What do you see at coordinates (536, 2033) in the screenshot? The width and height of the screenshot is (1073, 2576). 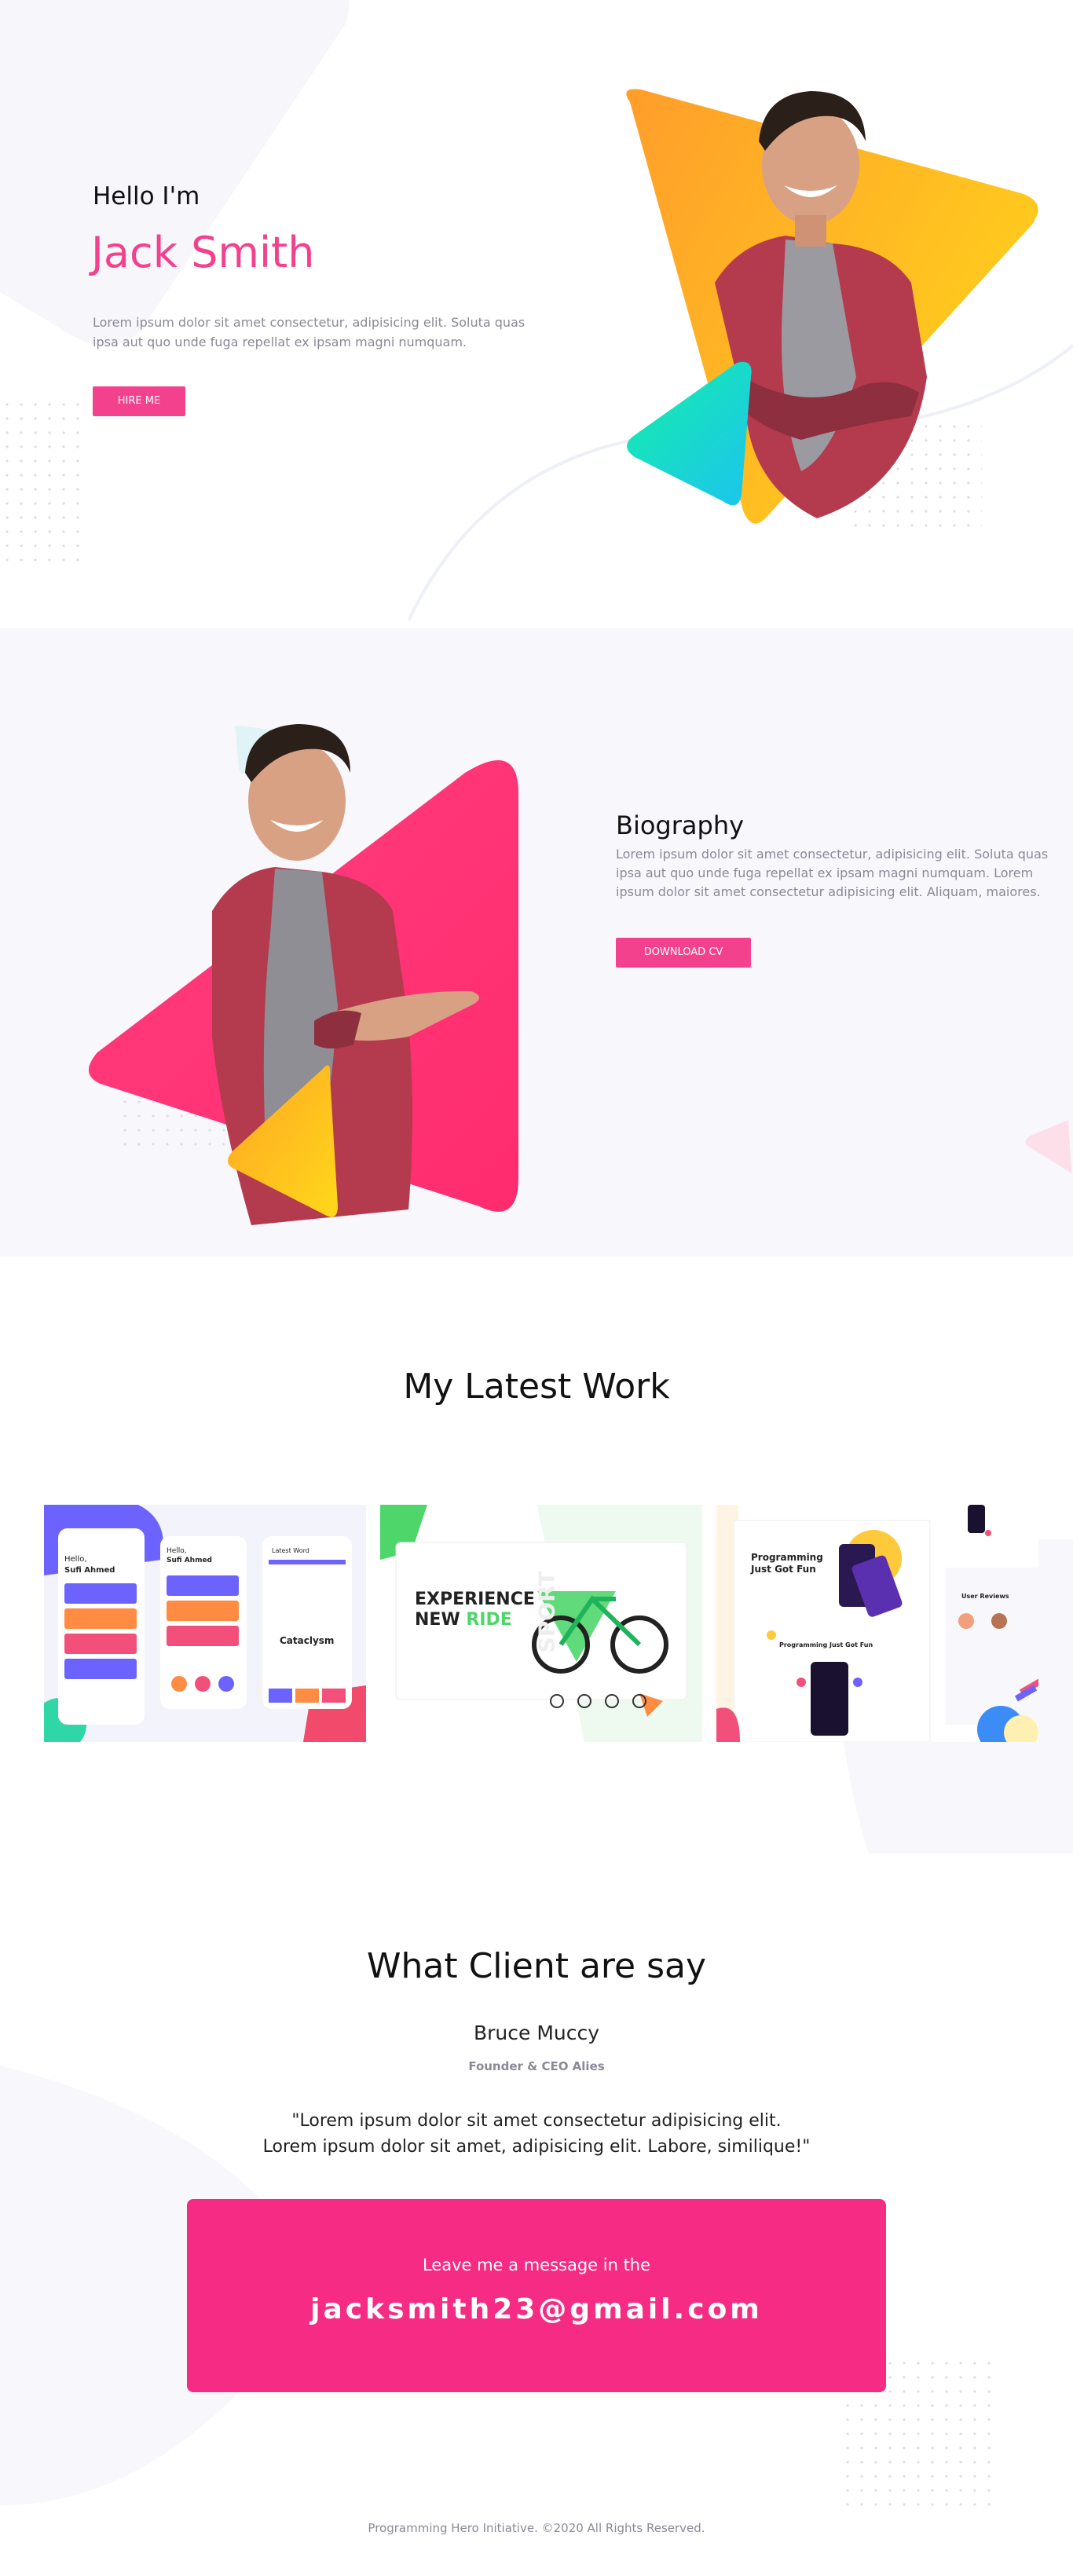 I see `client-name: Bruce Muccy` at bounding box center [536, 2033].